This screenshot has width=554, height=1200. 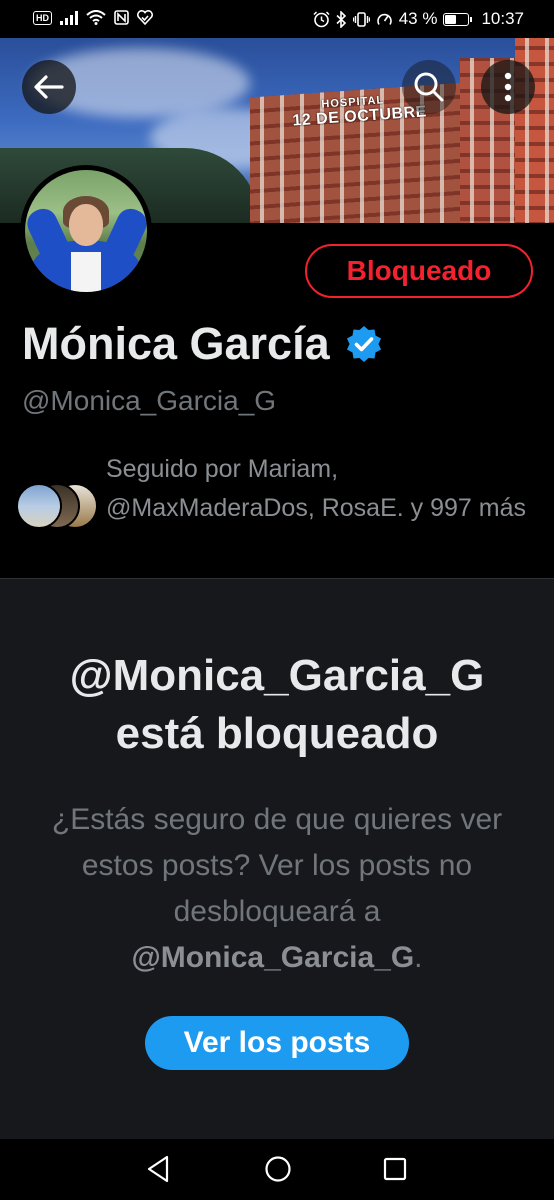 I want to click on status-left: HD, so click(x=93, y=17).